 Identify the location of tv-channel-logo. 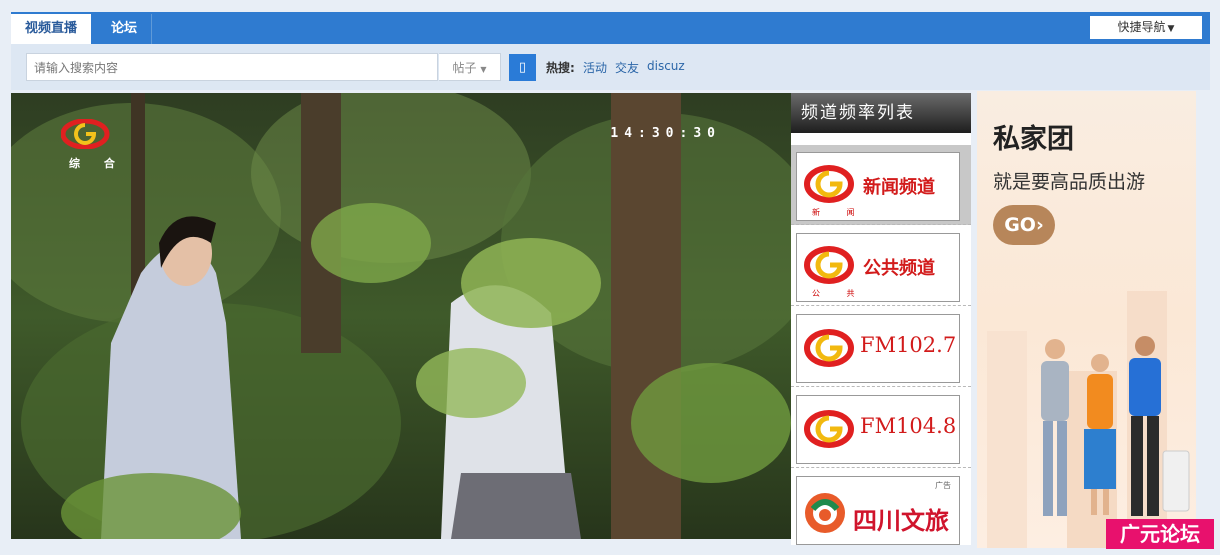
(85, 134).